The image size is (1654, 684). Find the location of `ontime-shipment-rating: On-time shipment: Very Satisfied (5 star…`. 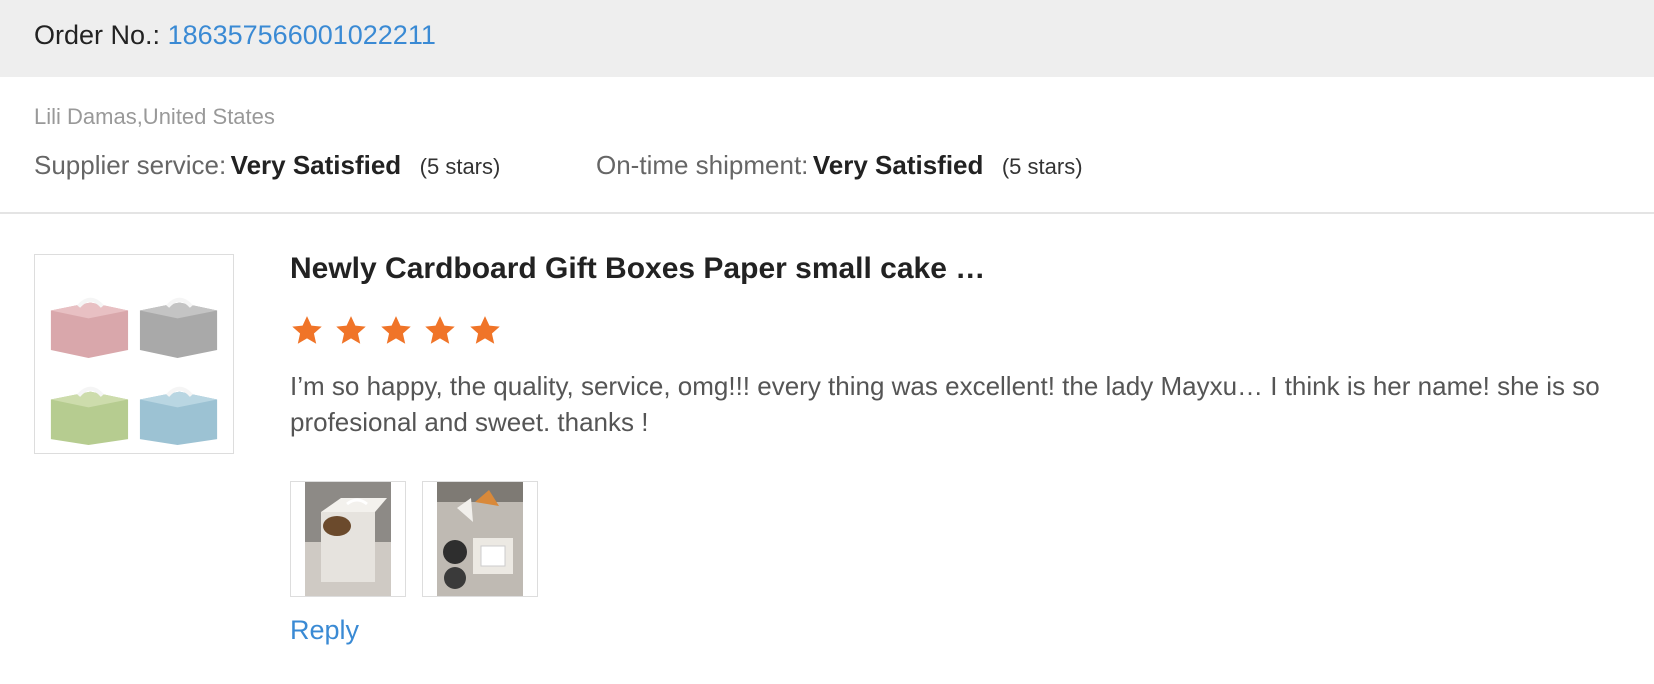

ontime-shipment-rating: On-time shipment: Very Satisfied (5 star… is located at coordinates (839, 165).